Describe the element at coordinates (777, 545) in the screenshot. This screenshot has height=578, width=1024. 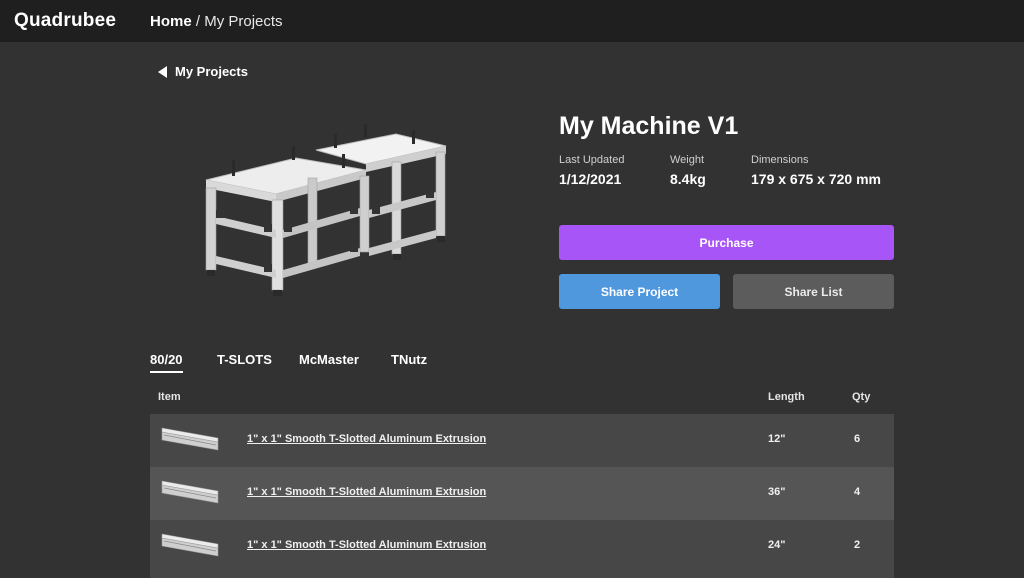
I see `item-length: 24"` at that location.